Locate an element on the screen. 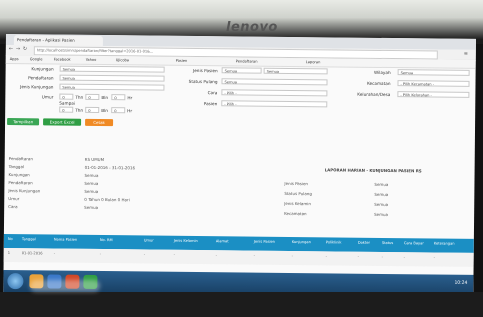  umur-to-hari: 0 is located at coordinates (118, 110).